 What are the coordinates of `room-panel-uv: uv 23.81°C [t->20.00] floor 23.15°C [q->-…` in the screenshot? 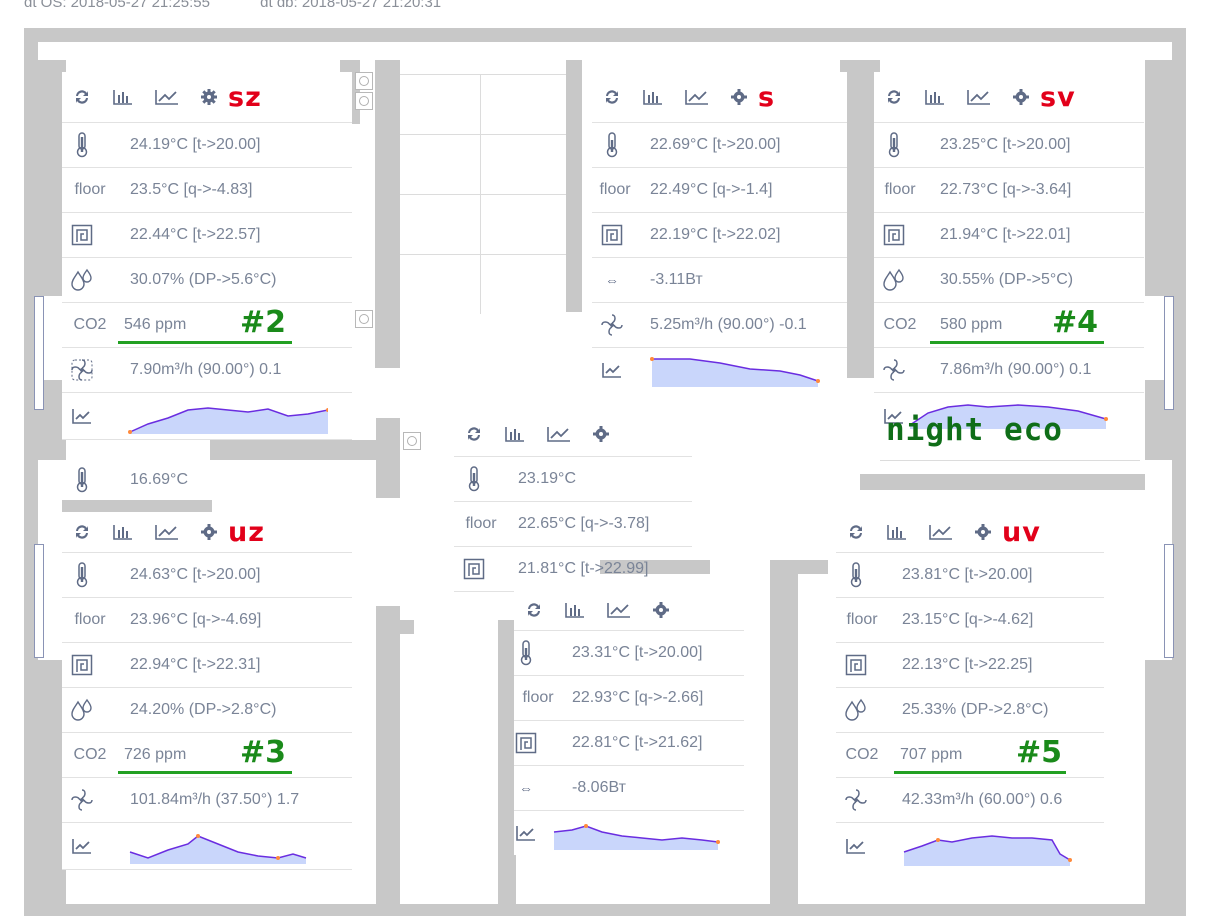 It's located at (970, 690).